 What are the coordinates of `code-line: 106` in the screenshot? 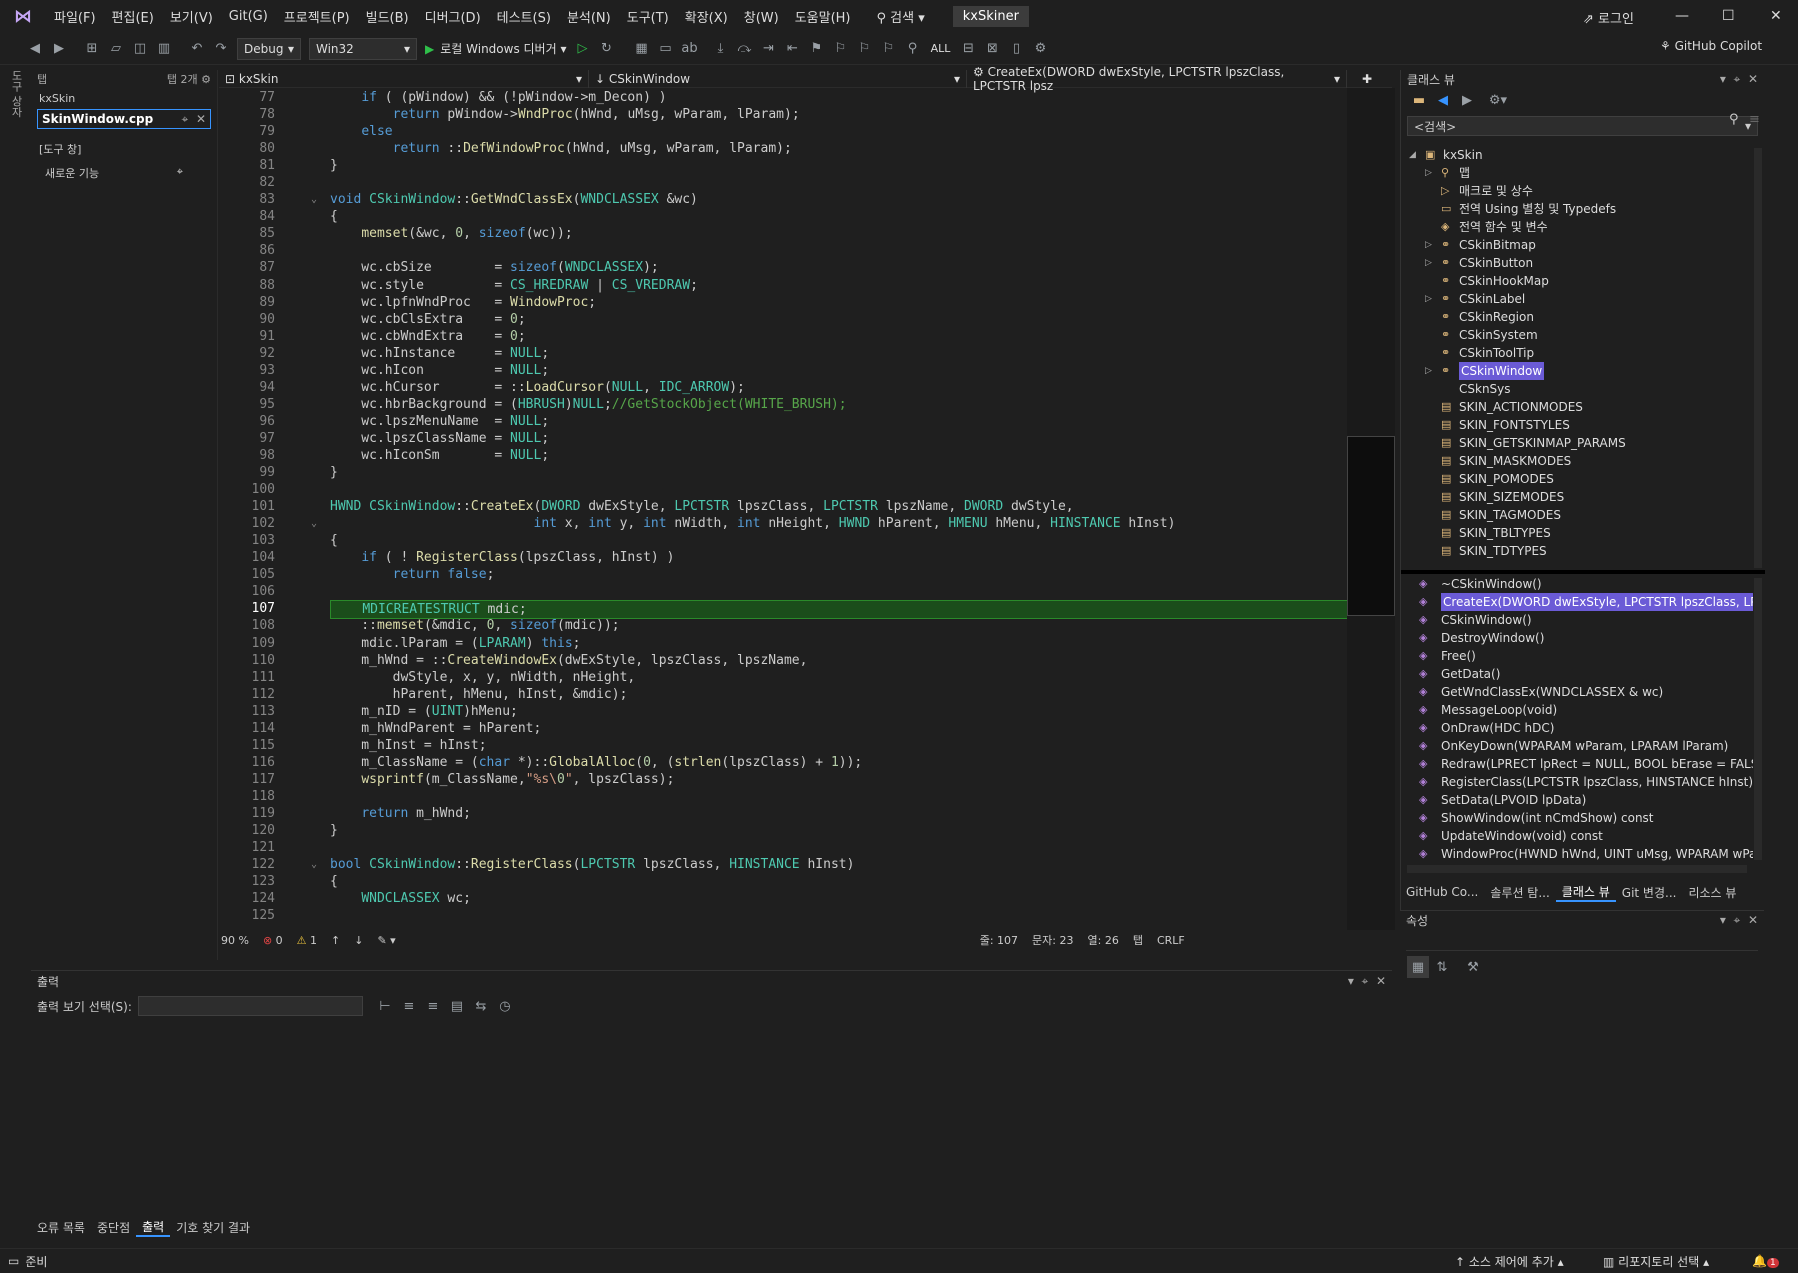 It's located at (784, 591).